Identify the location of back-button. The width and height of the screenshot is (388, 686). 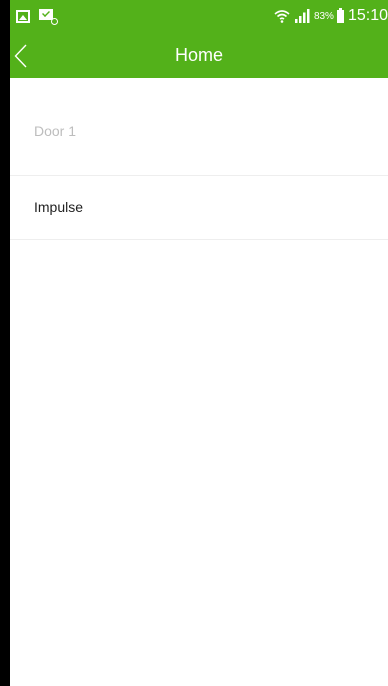
(30, 55).